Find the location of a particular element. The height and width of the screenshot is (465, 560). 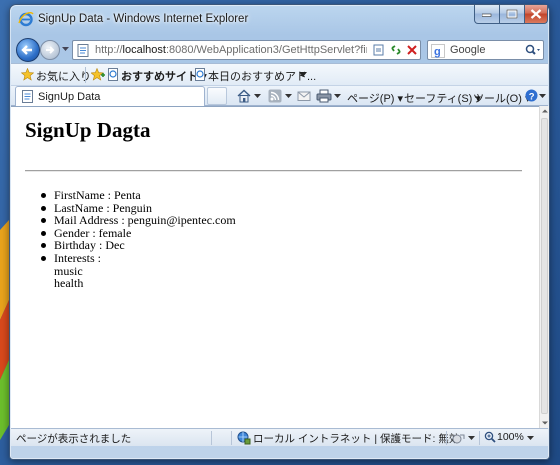

interests-label: Interests : is located at coordinates (77, 257).